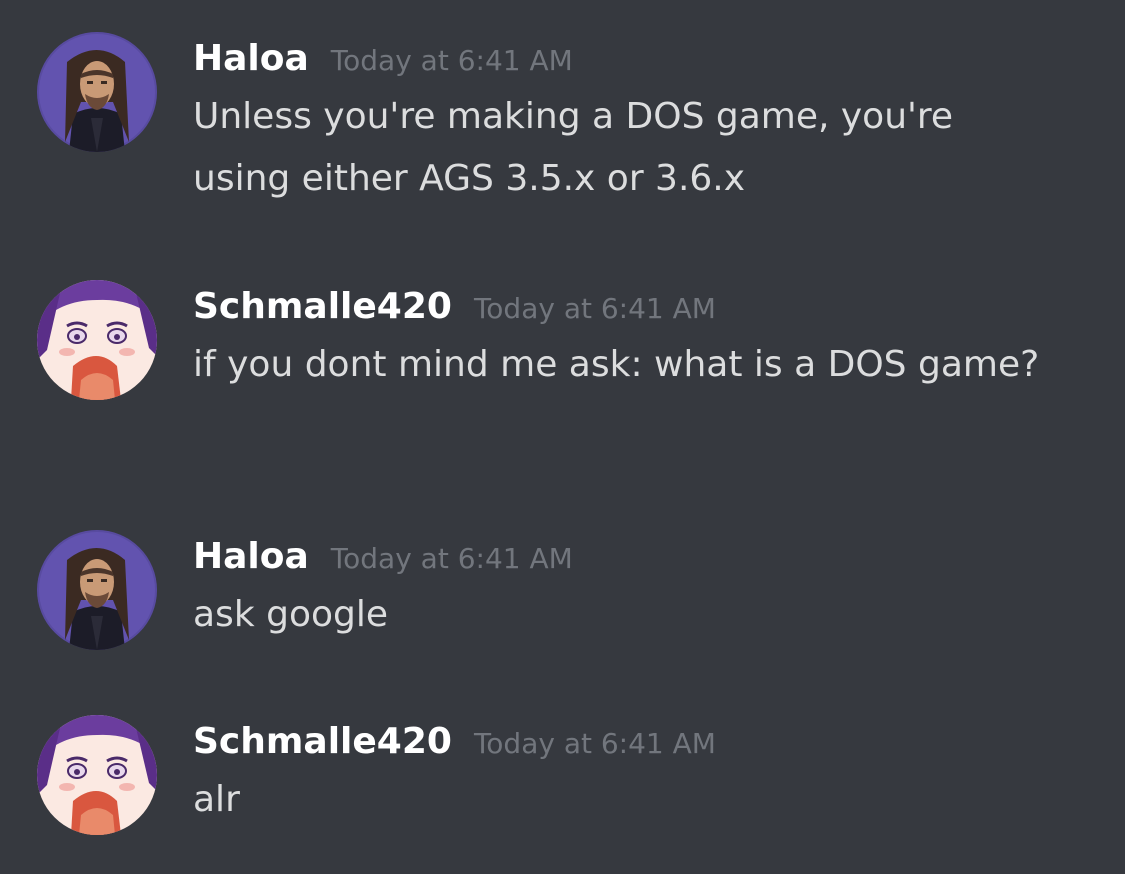  I want to click on message-text: ask google, so click(291, 614).